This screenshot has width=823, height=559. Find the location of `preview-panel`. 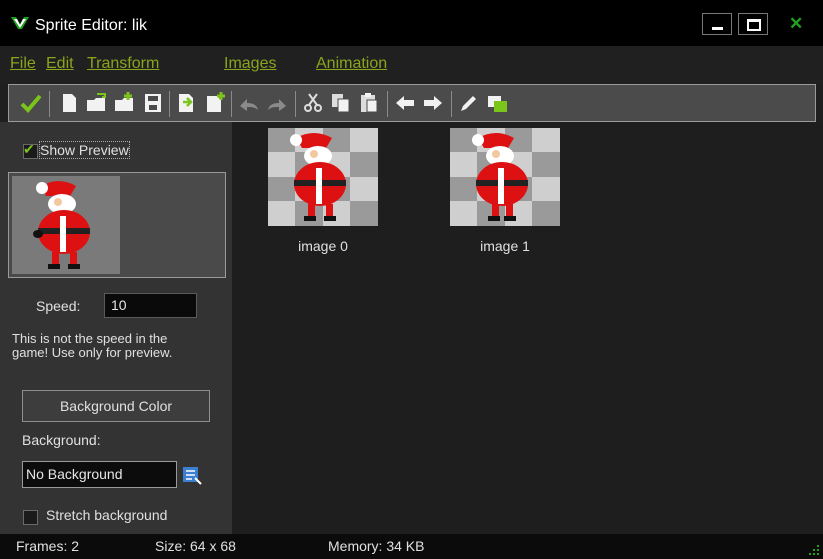

preview-panel is located at coordinates (117, 225).